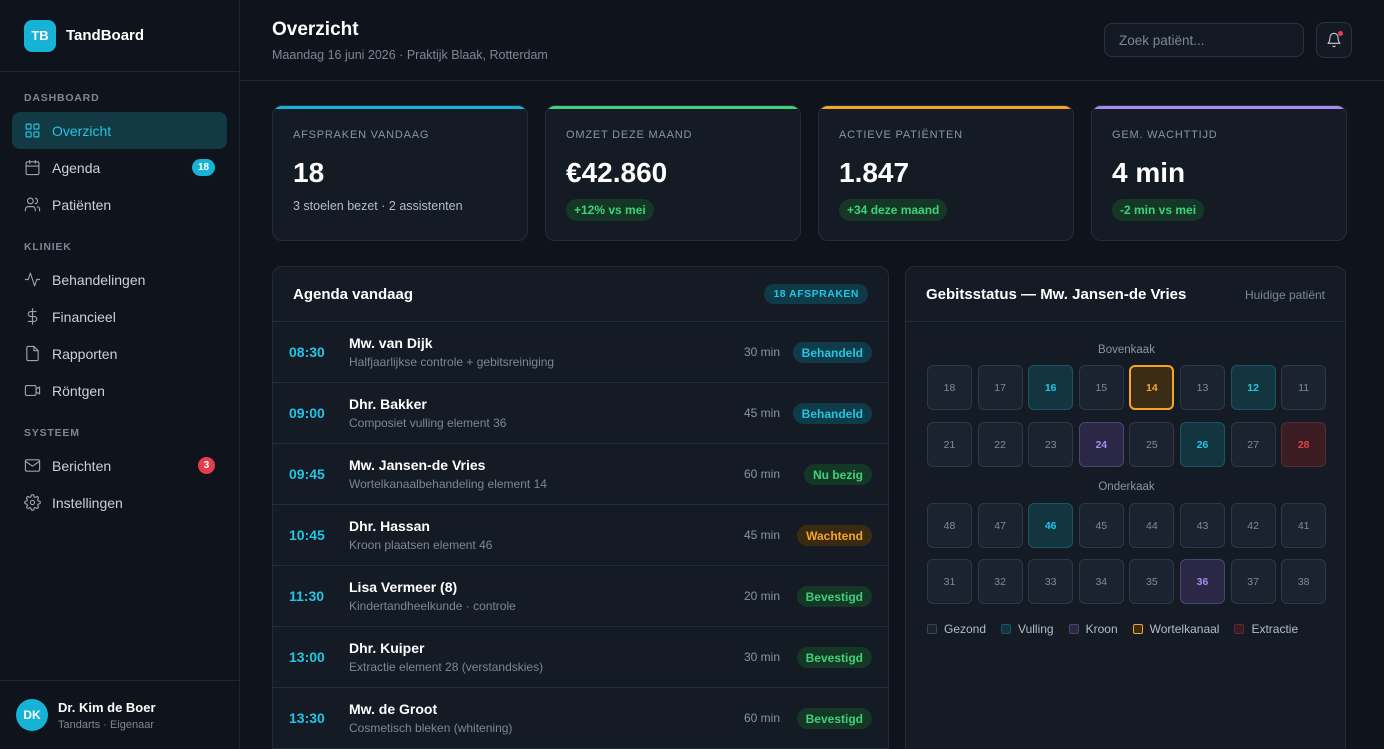  What do you see at coordinates (1000, 387) in the screenshot?
I see `tooth-17: 17` at bounding box center [1000, 387].